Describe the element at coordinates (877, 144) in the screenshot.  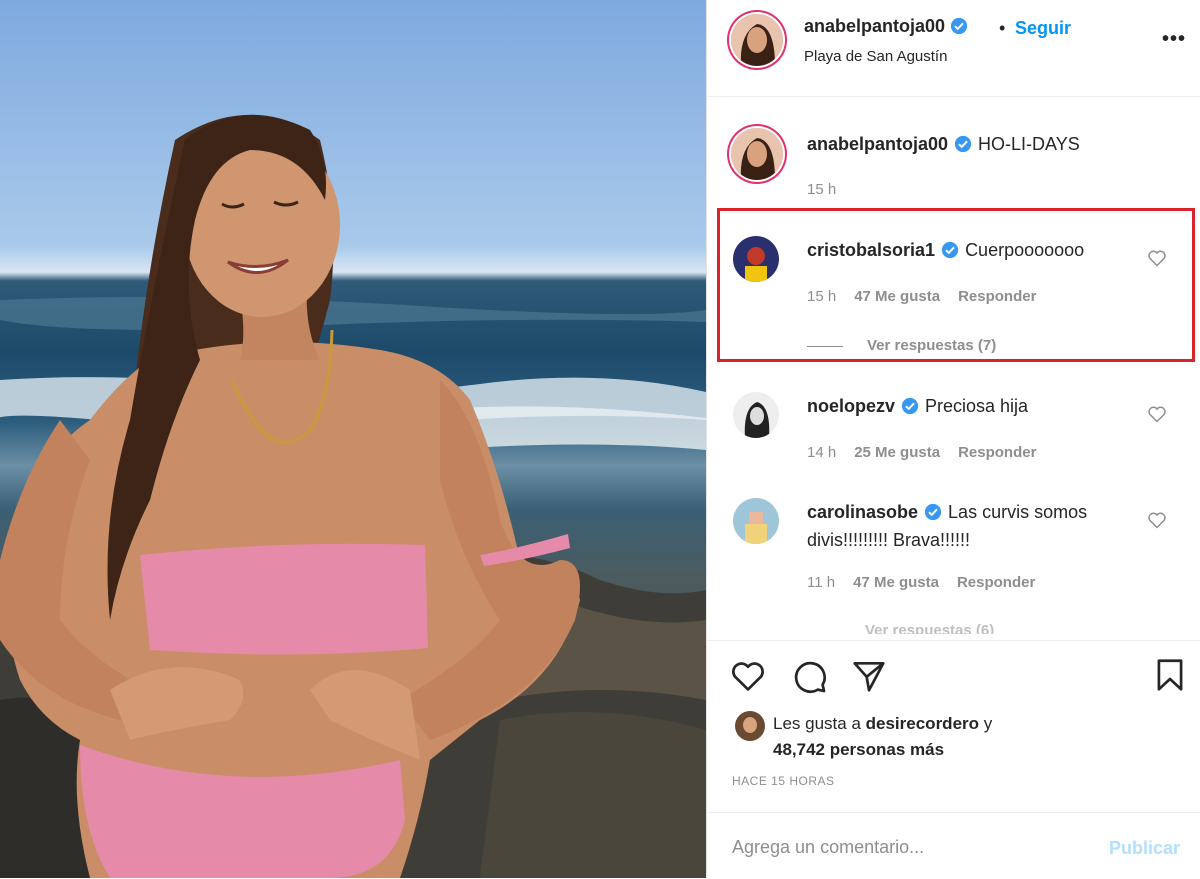
I see `caption-username: anabelpantoja00` at that location.